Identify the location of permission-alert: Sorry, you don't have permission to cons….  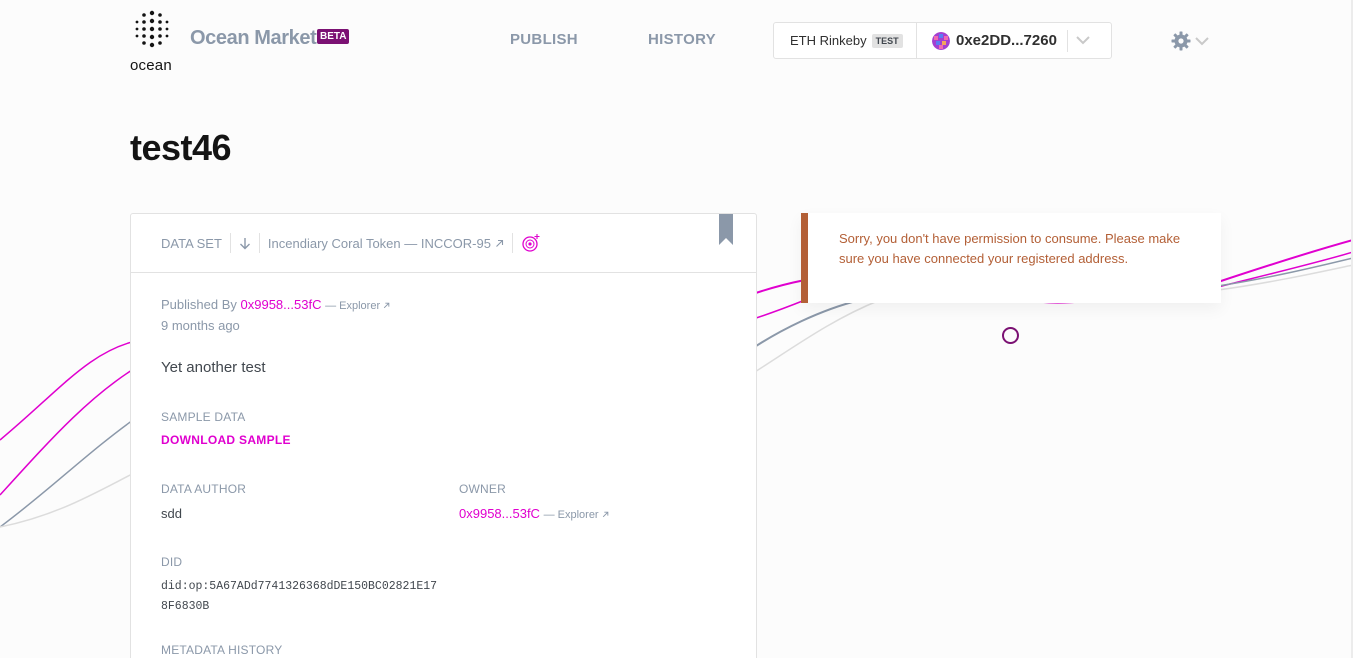
(1011, 258).